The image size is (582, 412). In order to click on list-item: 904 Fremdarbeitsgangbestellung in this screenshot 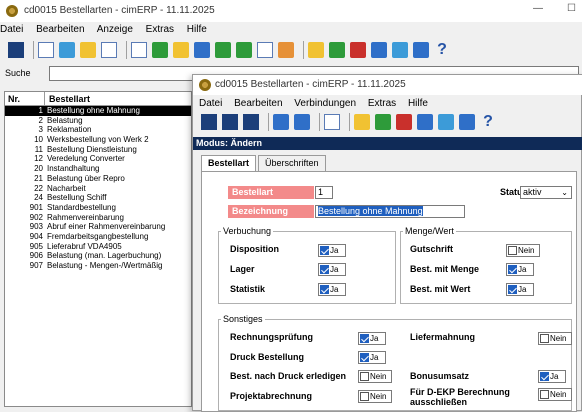, I will do `click(98, 237)`.